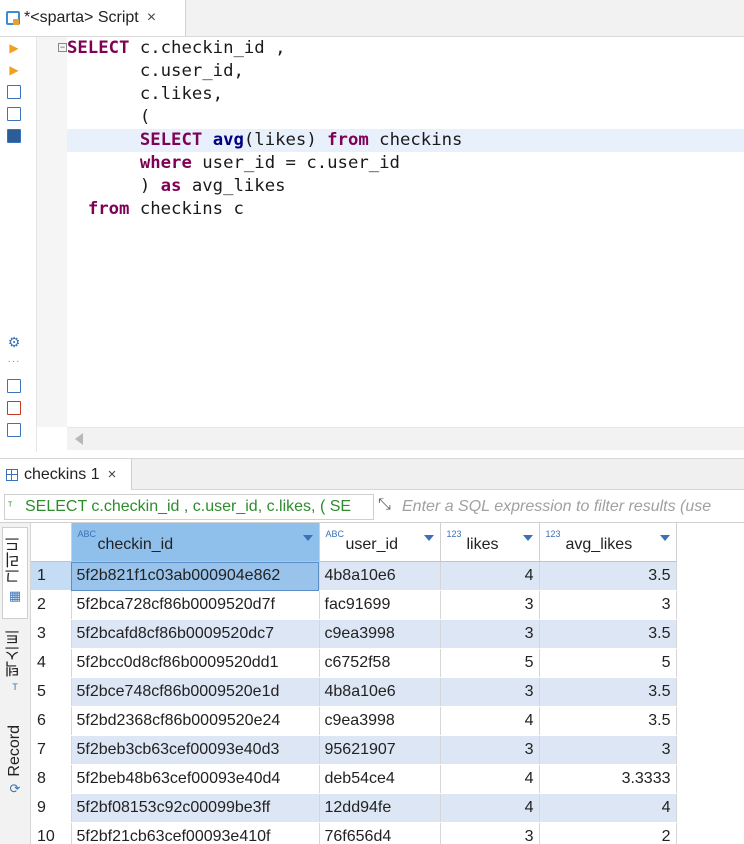 This screenshot has height=844, width=744. What do you see at coordinates (14, 136) in the screenshot?
I see `console-icon` at bounding box center [14, 136].